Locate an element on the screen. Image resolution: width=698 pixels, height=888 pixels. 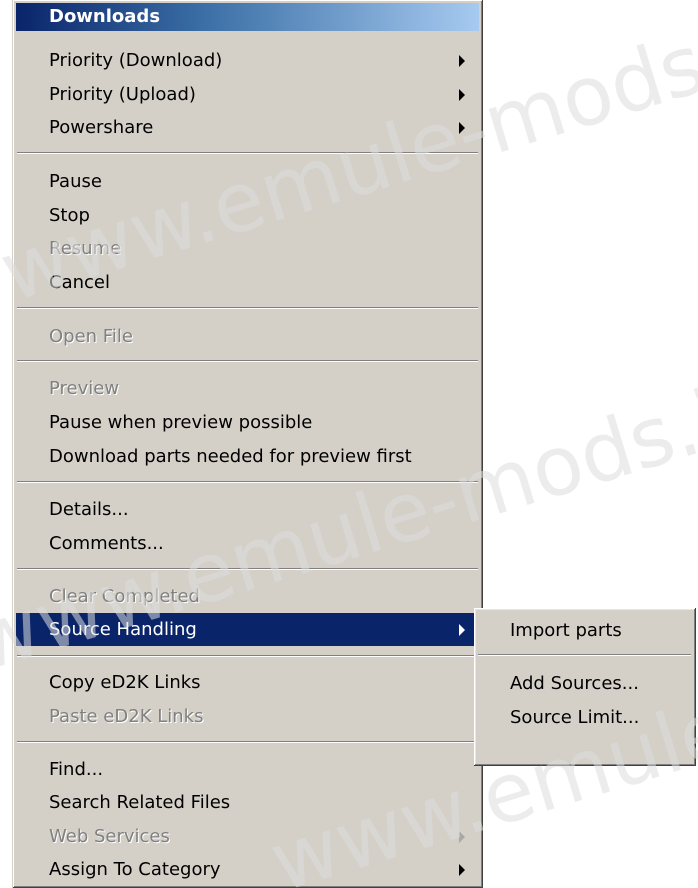
menu-item-pause: Pause is located at coordinates (247, 181).